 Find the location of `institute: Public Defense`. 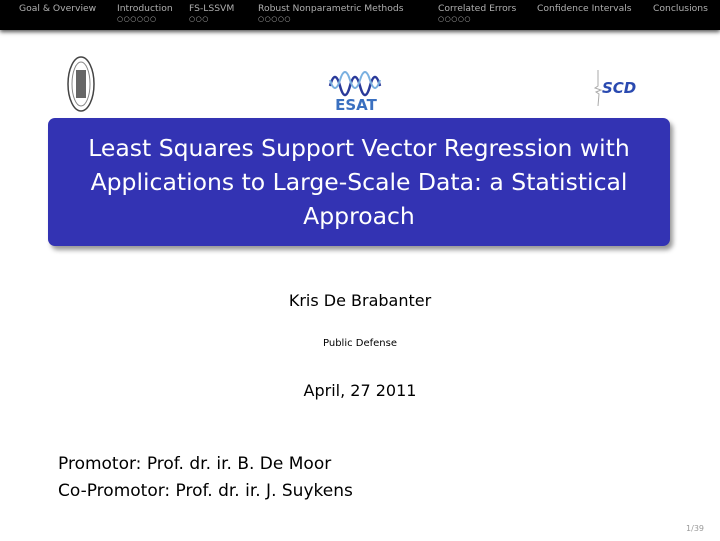

institute: Public Defense is located at coordinates (360, 343).